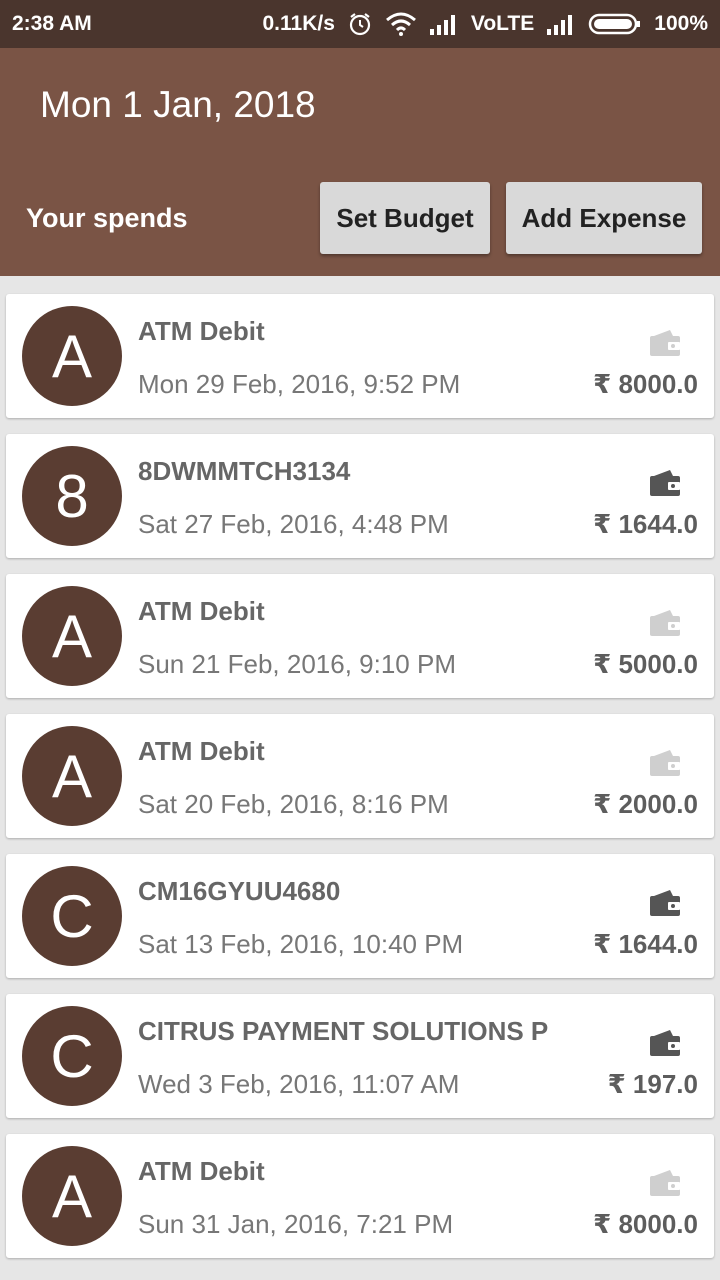  Describe the element at coordinates (293, 524) in the screenshot. I see `expense-datetime: Sat 27 Feb, 2016, 4:48 PM` at that location.